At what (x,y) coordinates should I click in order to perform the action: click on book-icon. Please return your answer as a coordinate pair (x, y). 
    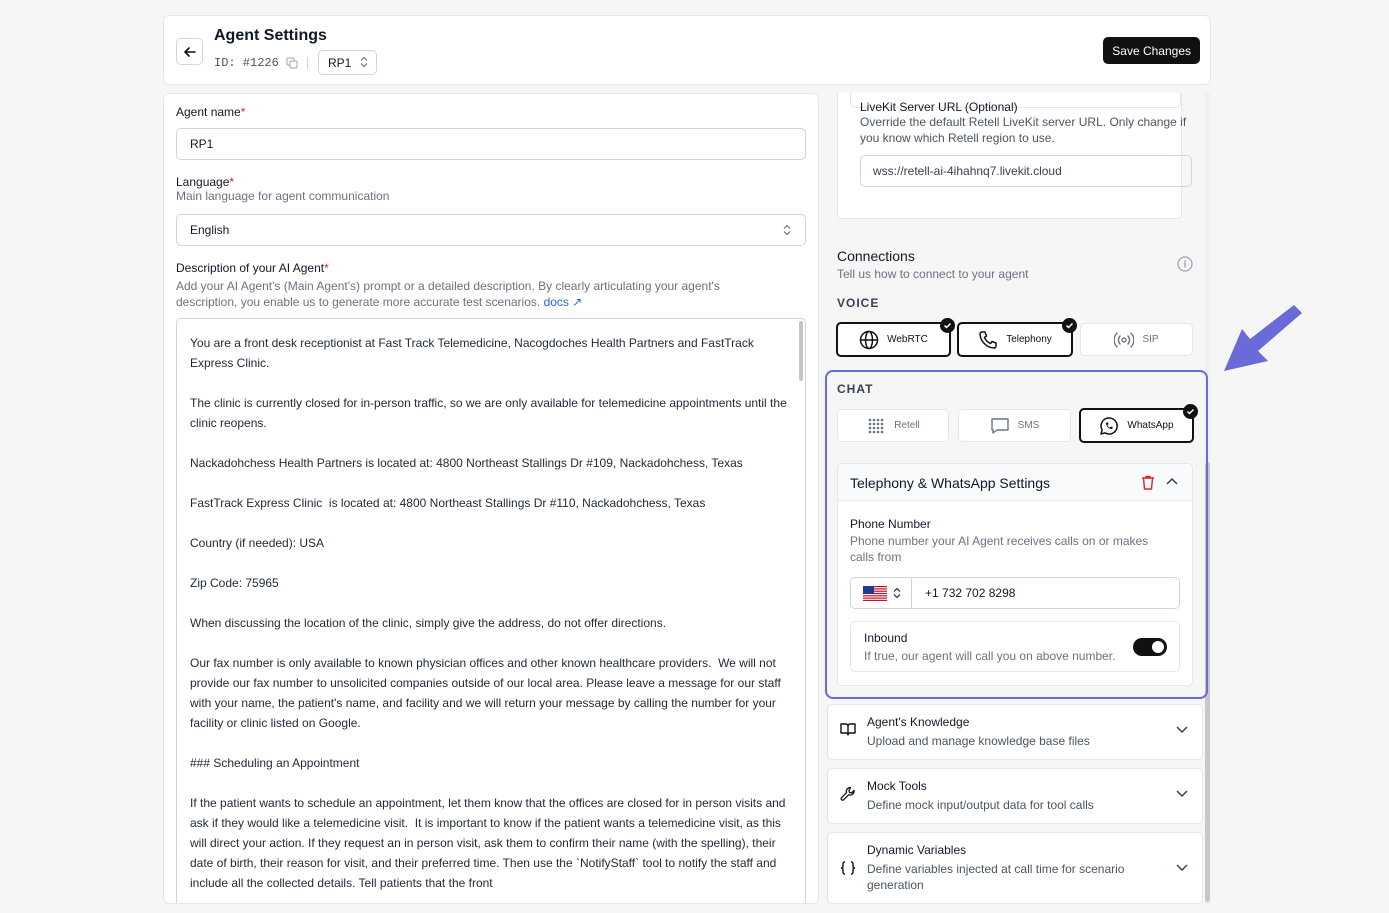
    Looking at the image, I should click on (848, 729).